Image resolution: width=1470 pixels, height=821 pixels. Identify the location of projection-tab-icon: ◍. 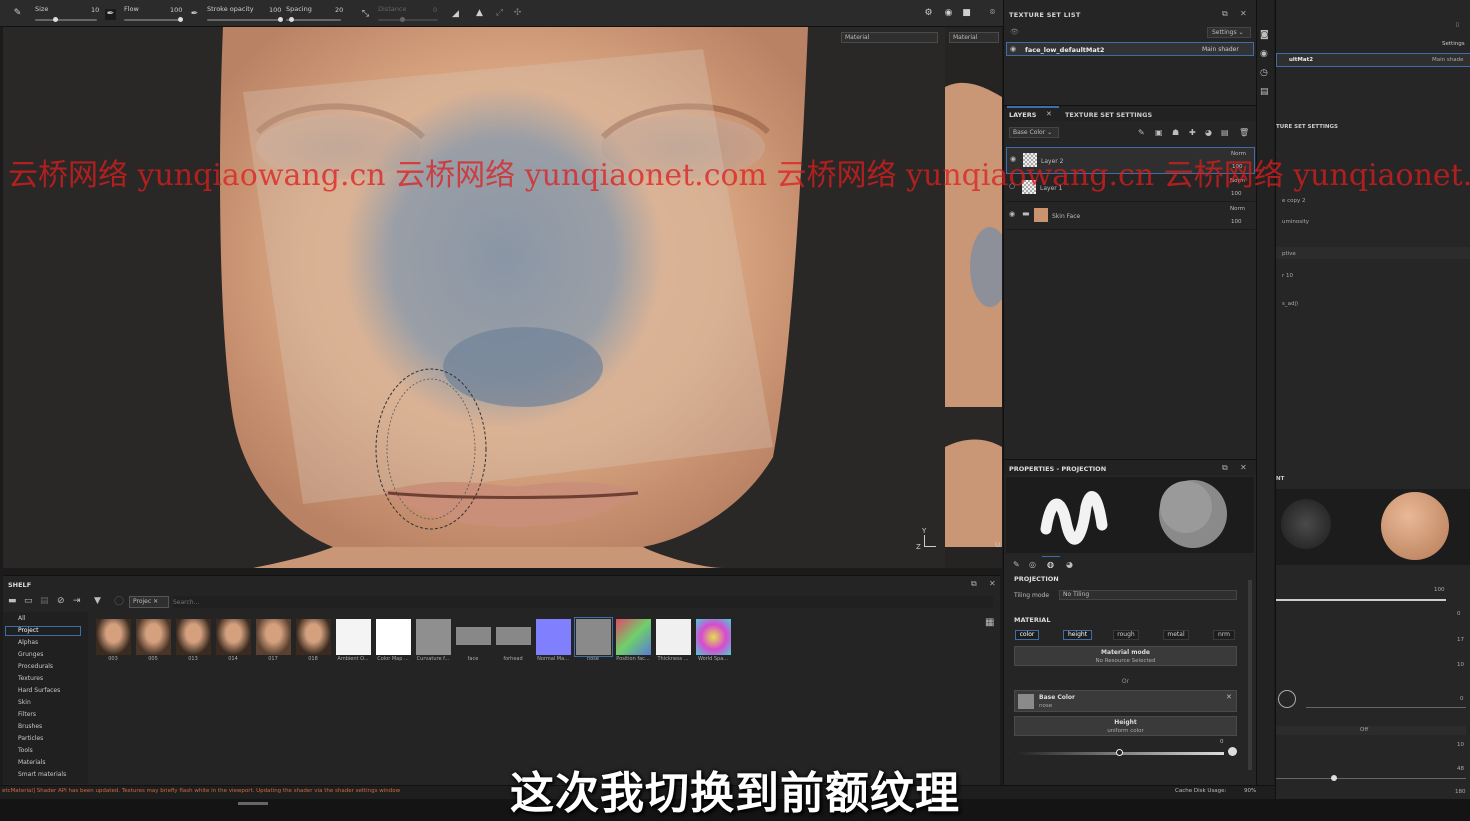
(1050, 564).